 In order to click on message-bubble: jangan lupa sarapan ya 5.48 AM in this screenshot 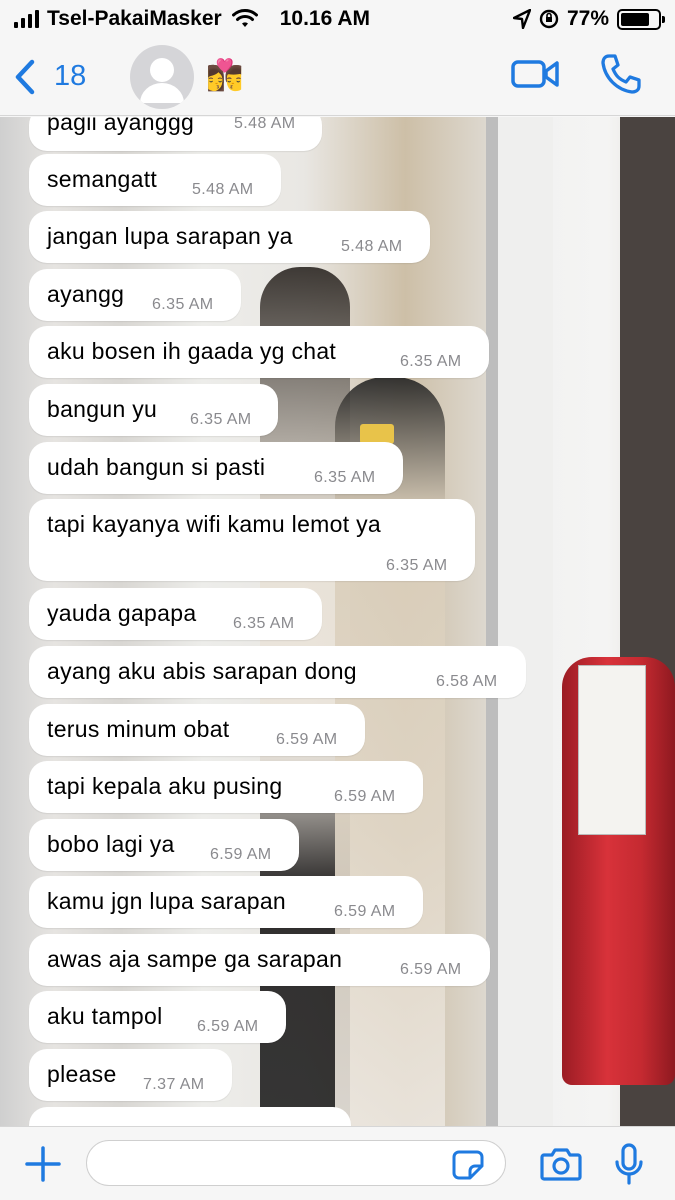, I will do `click(229, 237)`.